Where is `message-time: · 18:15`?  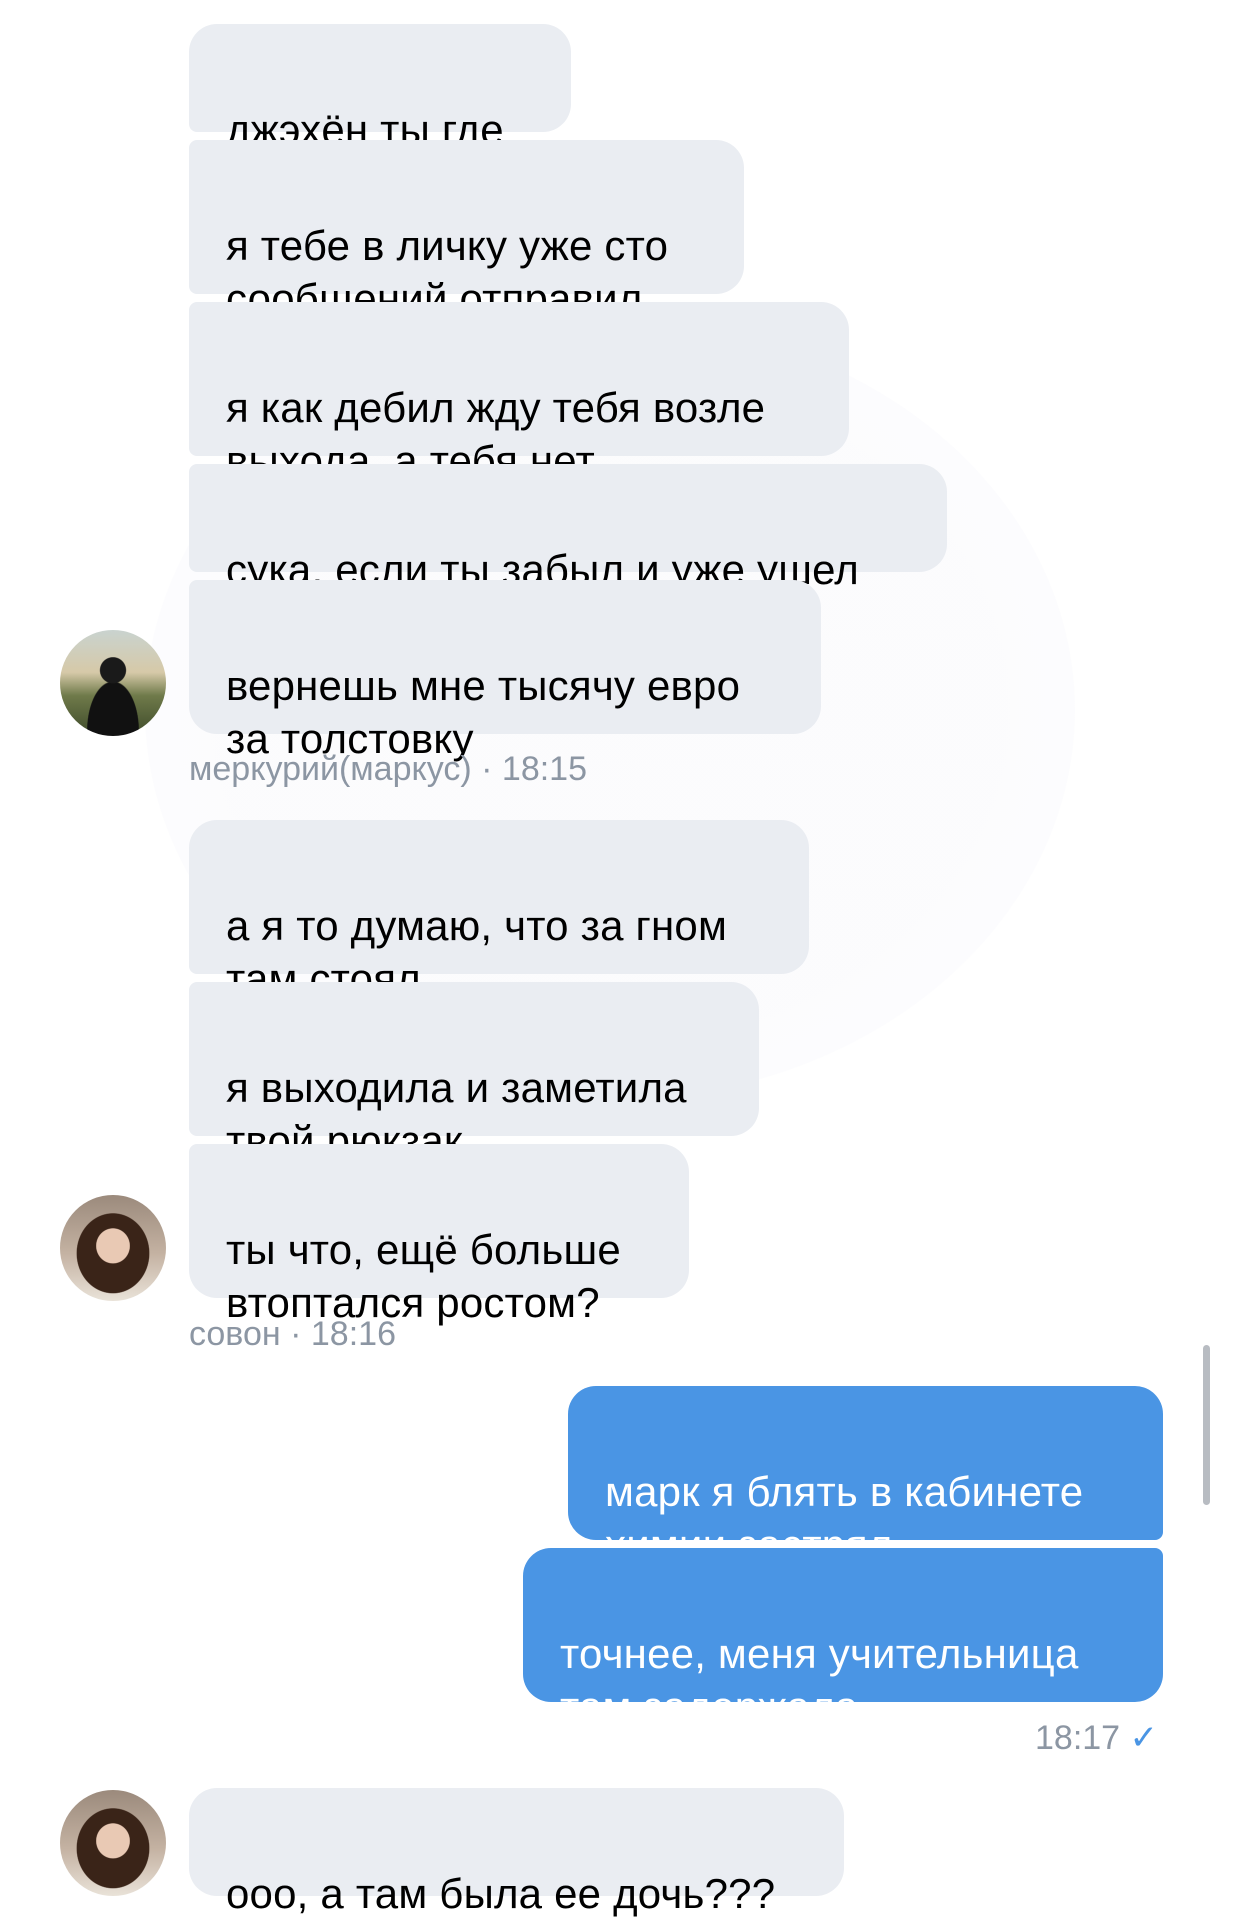 message-time: · 18:15 is located at coordinates (534, 769).